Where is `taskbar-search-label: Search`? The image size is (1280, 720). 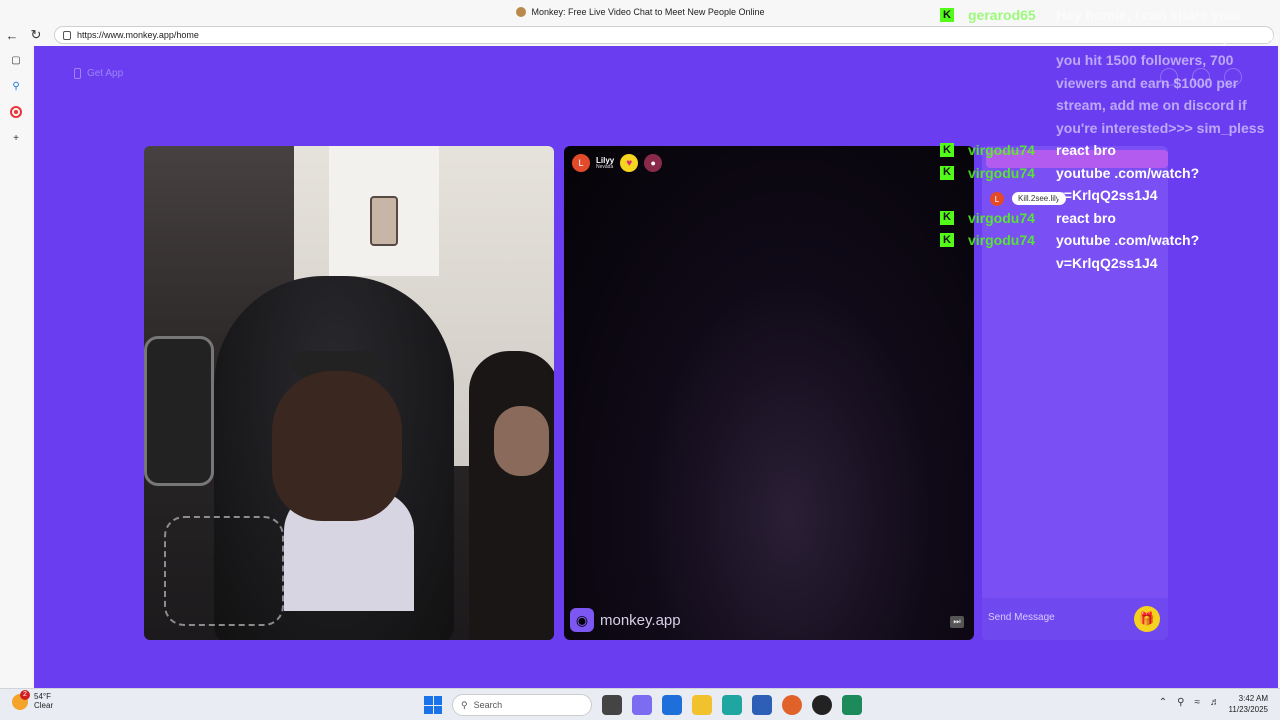 taskbar-search-label: Search is located at coordinates (488, 705).